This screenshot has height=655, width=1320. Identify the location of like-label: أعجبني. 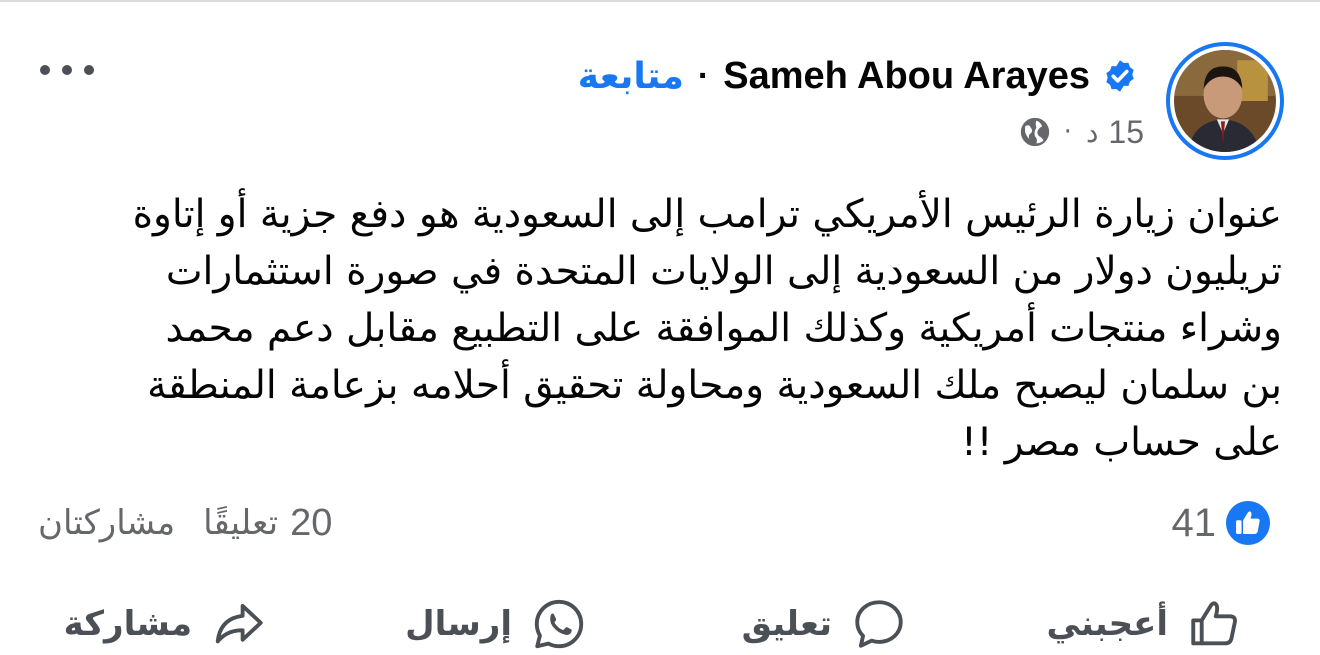
(1107, 624).